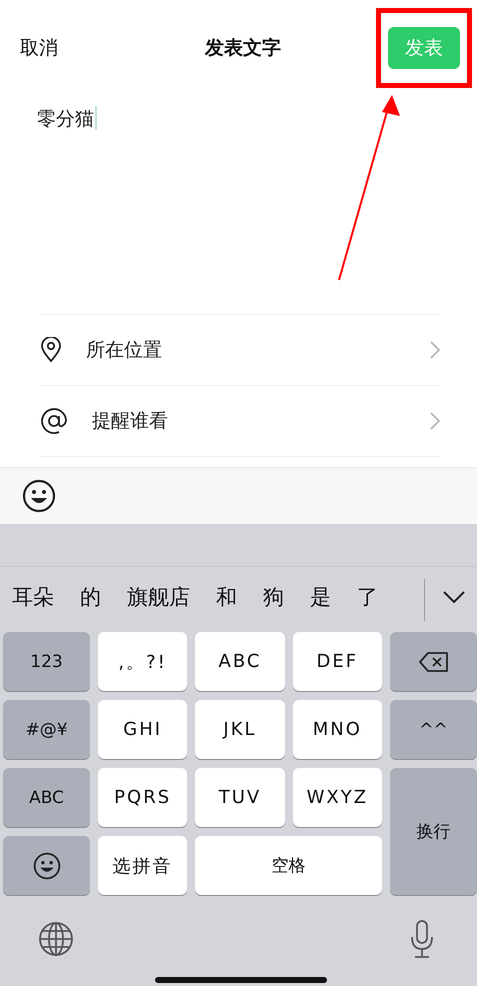  What do you see at coordinates (433, 729) in the screenshot?
I see `function-key: ^^` at bounding box center [433, 729].